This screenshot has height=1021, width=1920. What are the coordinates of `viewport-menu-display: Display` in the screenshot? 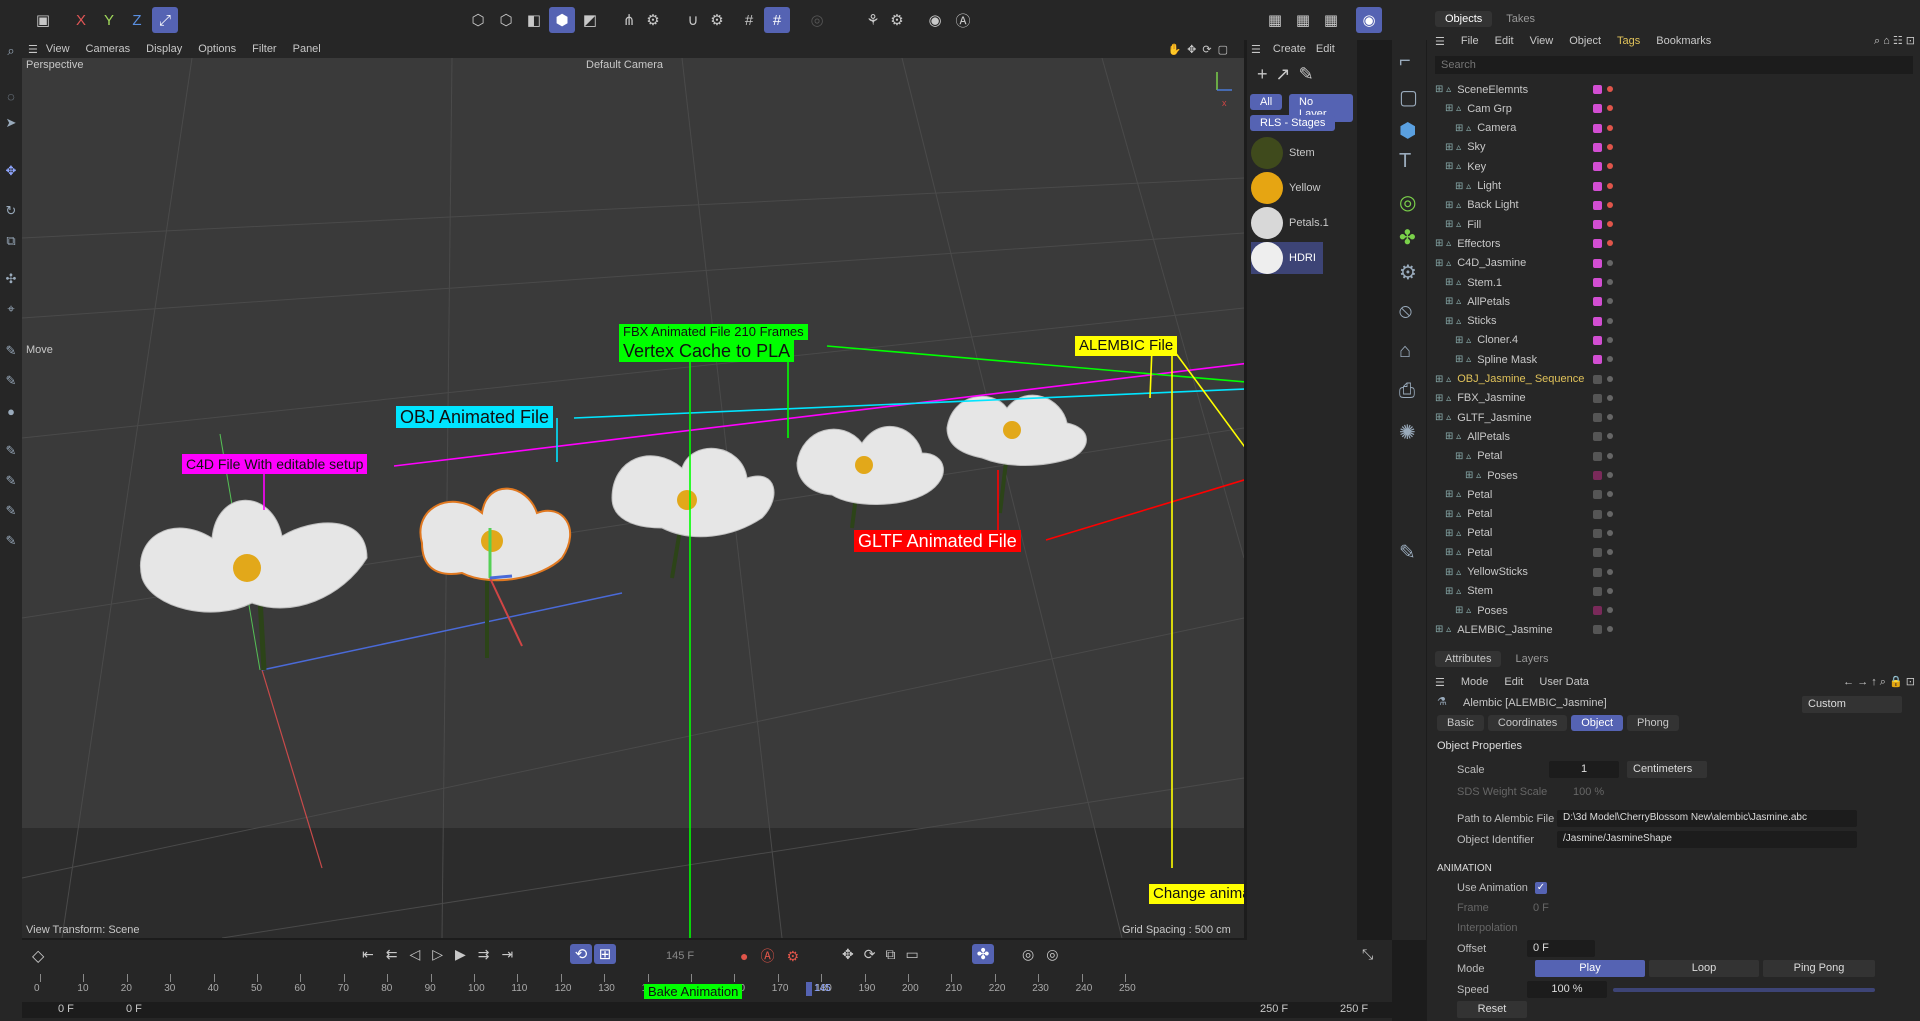 It's located at (164, 49).